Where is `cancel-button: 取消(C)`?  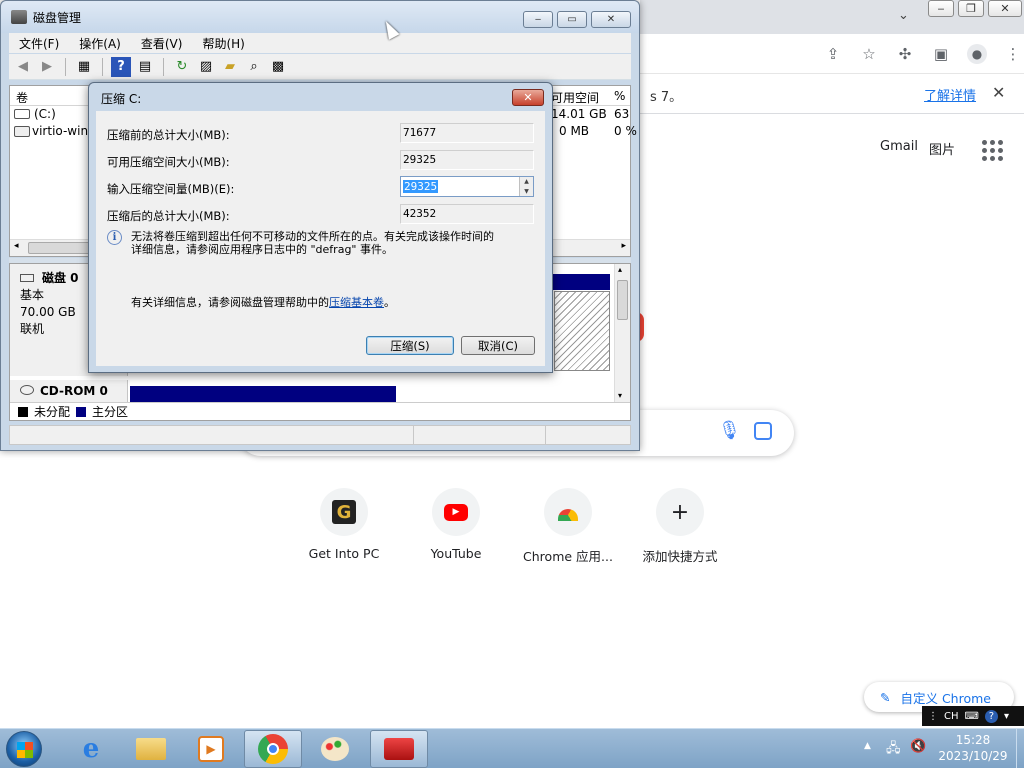 cancel-button: 取消(C) is located at coordinates (498, 345).